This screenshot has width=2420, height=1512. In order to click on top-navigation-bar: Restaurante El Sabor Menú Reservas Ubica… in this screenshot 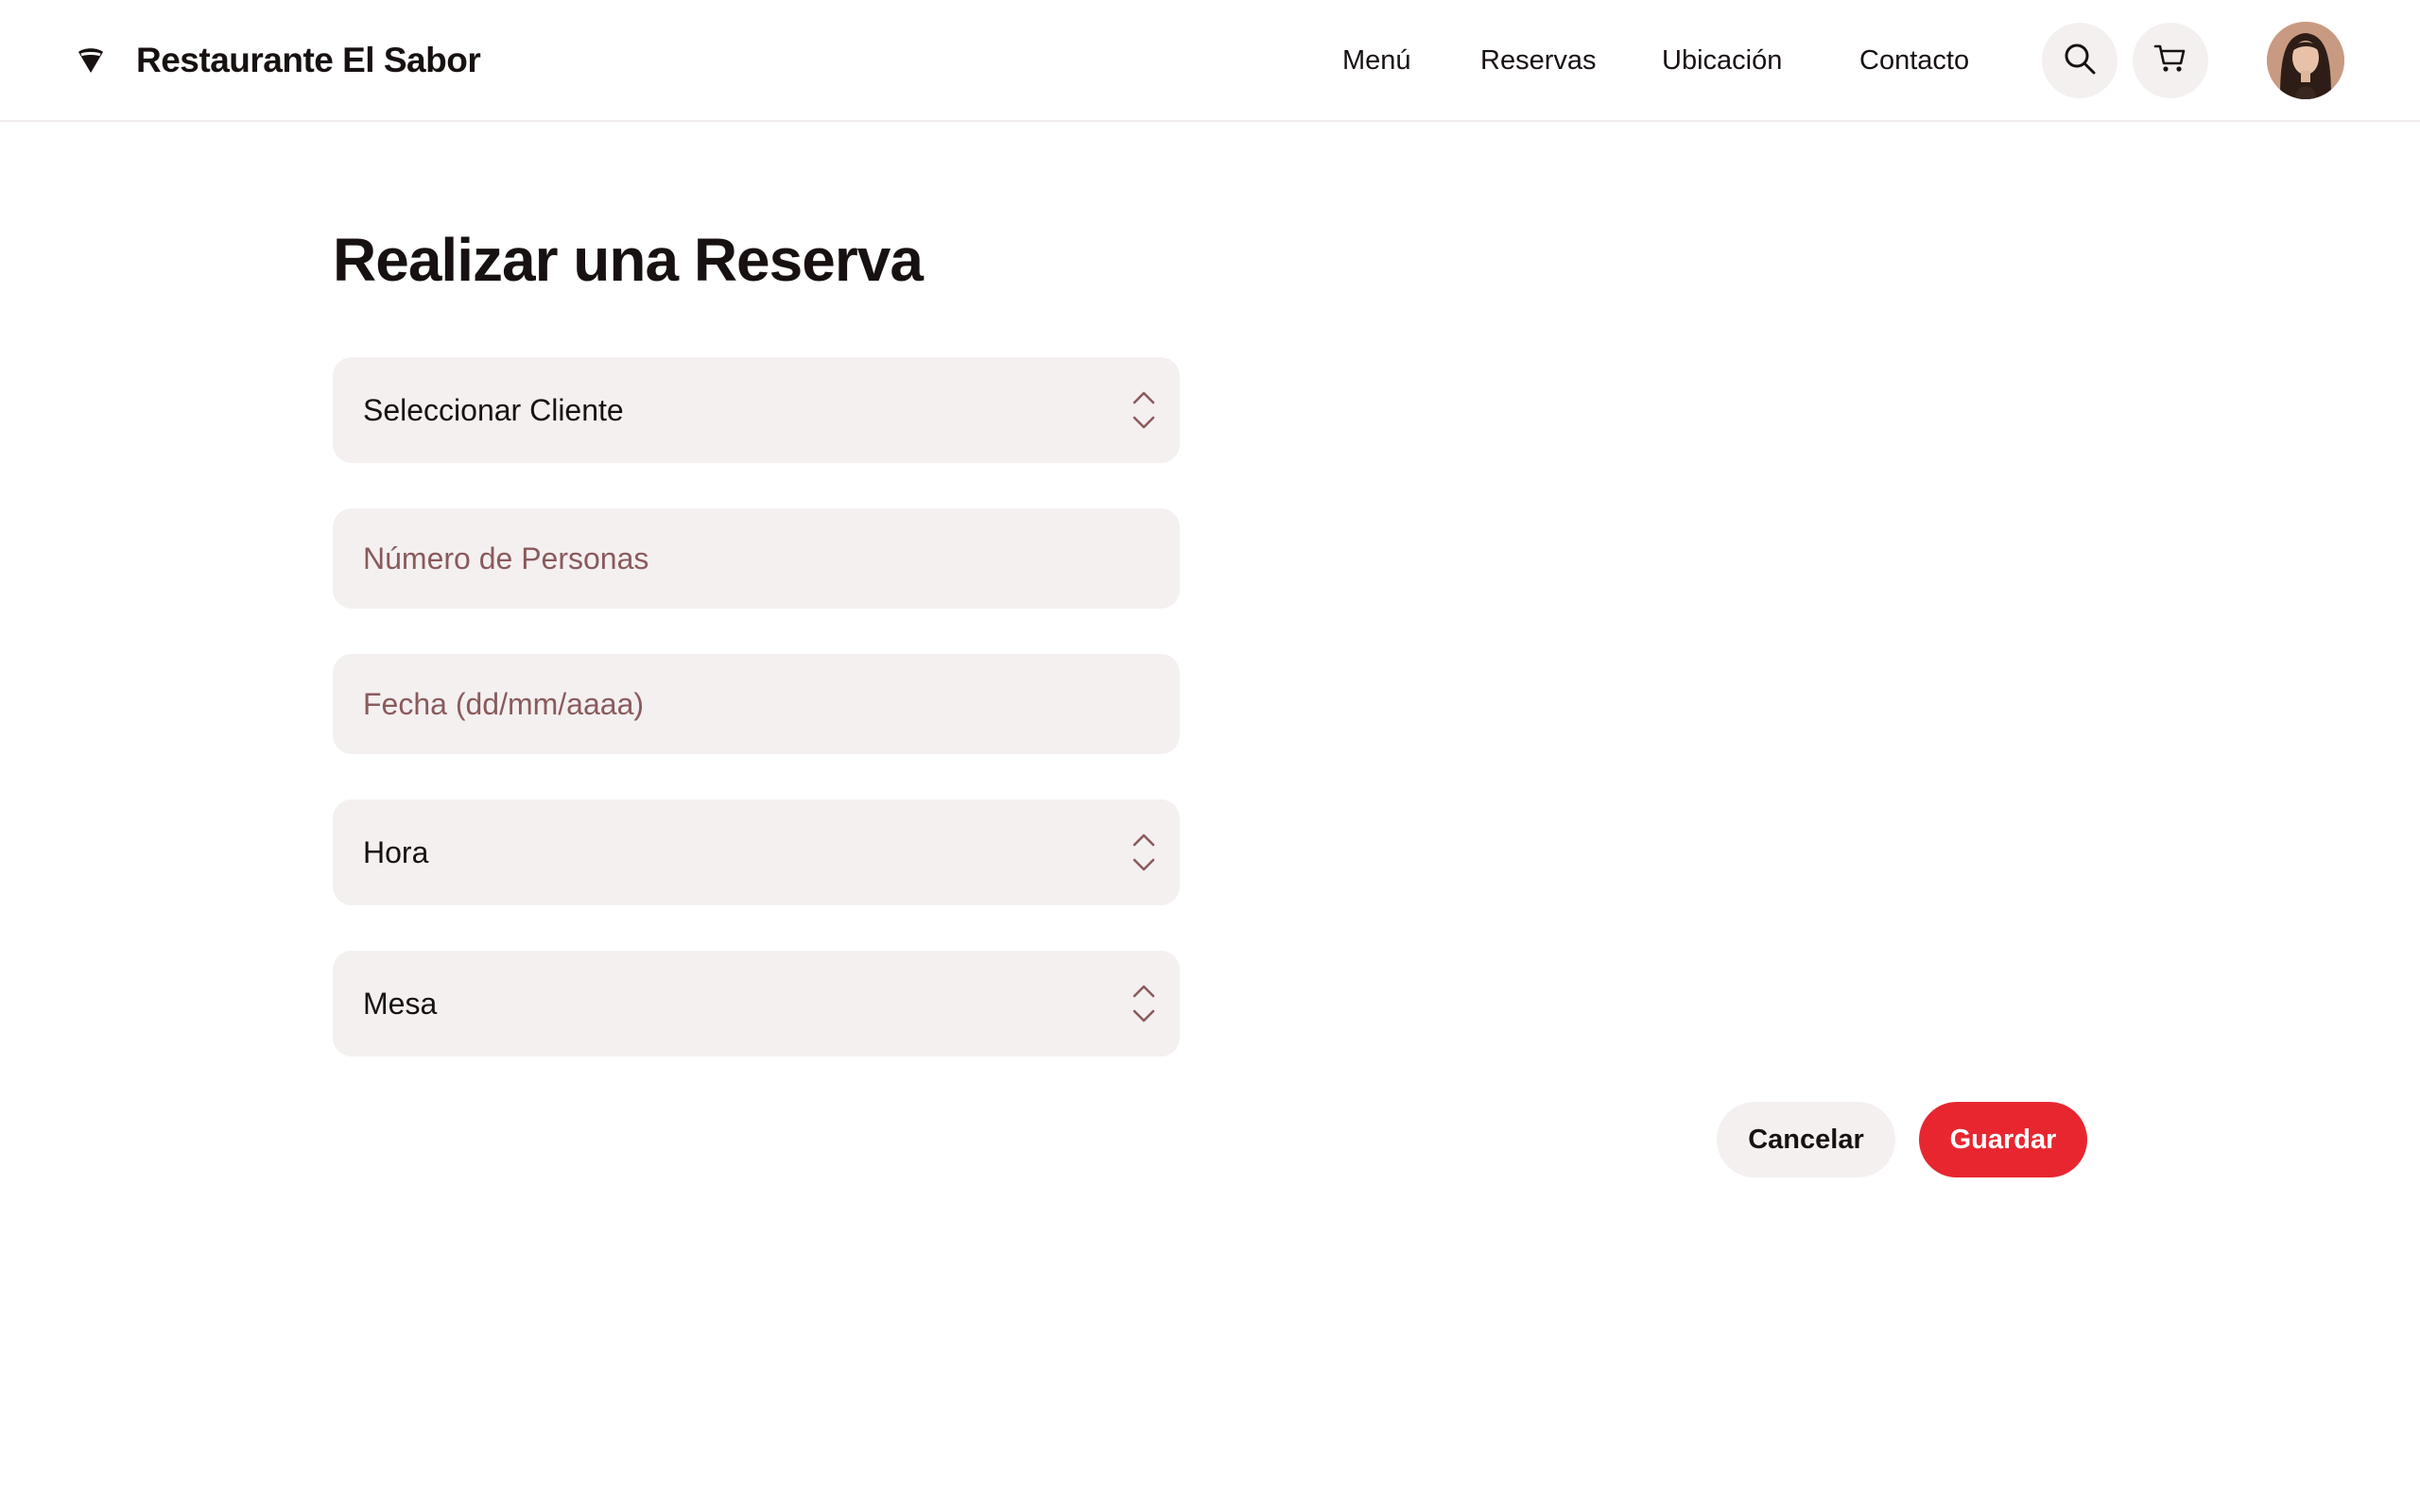, I will do `click(1210, 61)`.